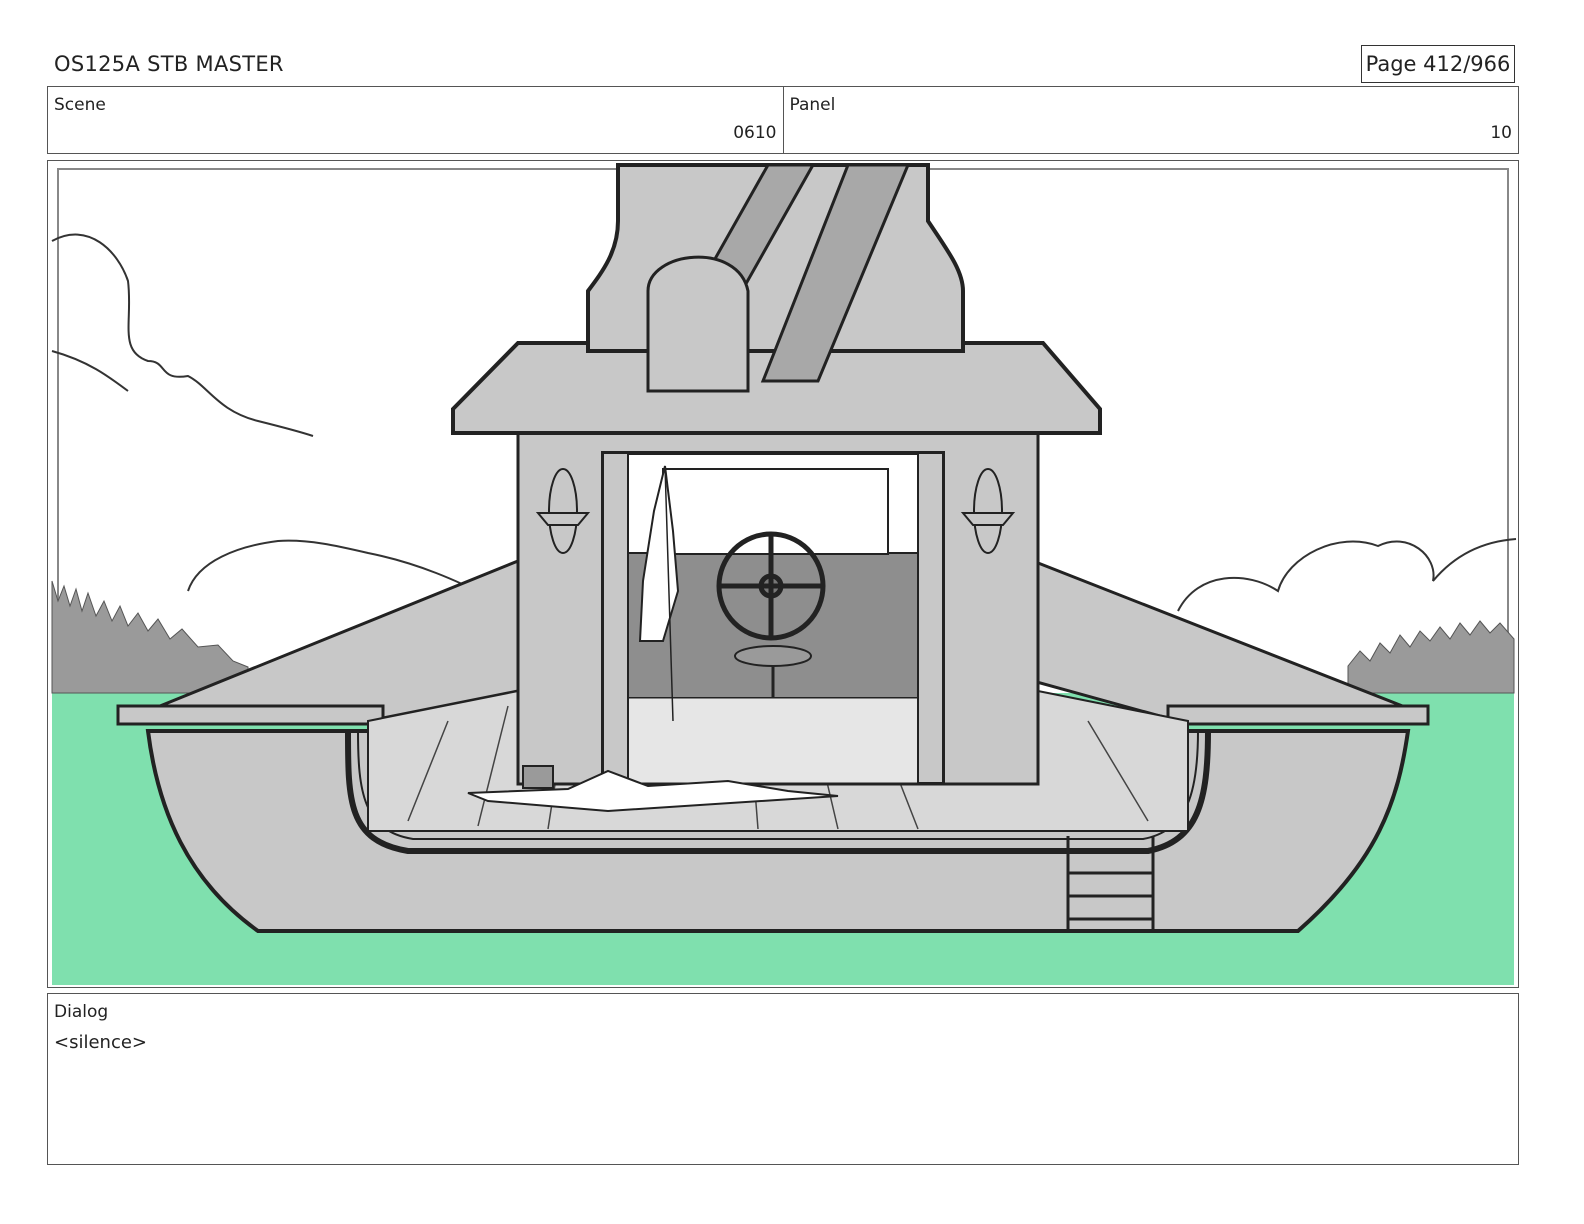  Describe the element at coordinates (1438, 64) in the screenshot. I see `page-number: Page 412/966` at that location.